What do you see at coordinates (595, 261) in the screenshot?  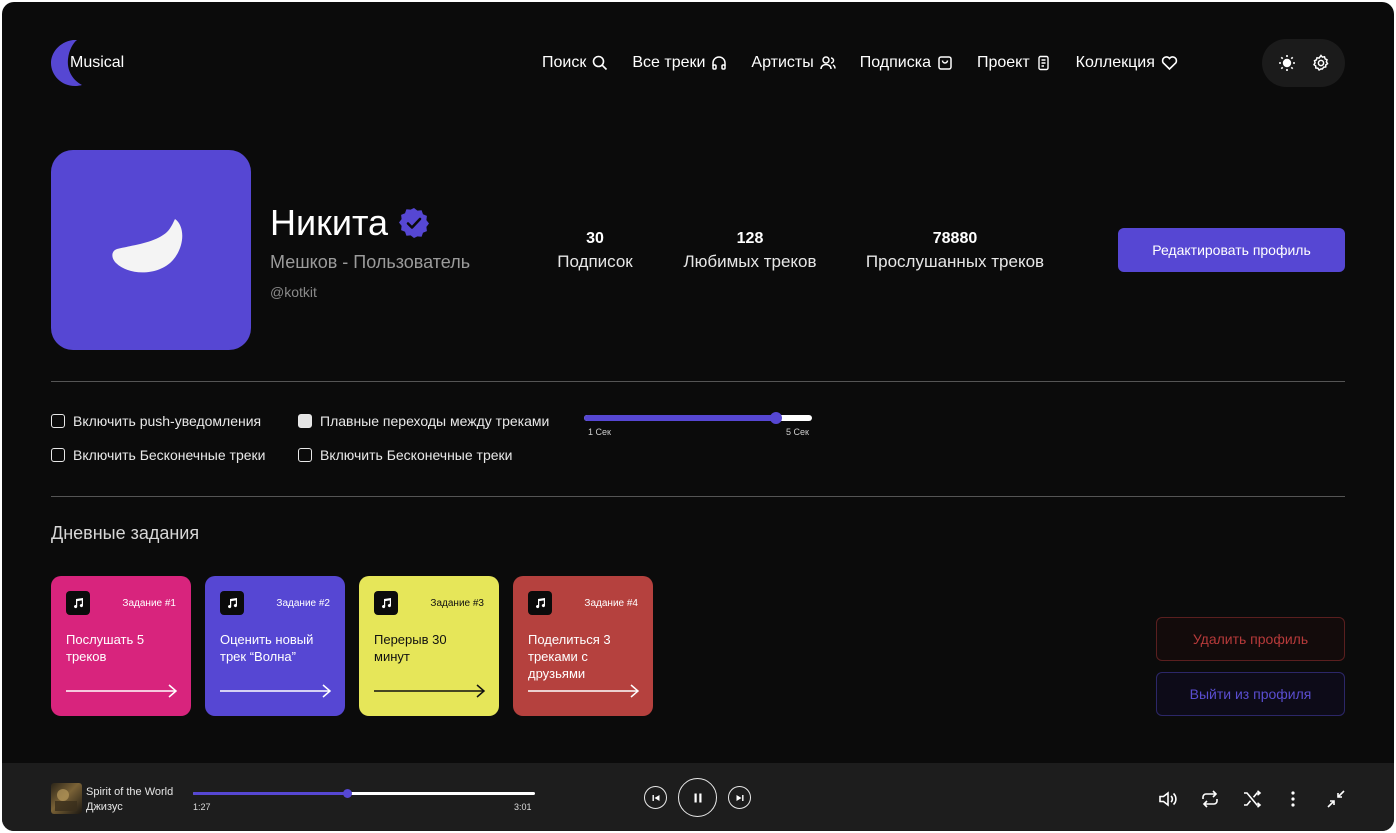 I see `stat-label: Подписок` at bounding box center [595, 261].